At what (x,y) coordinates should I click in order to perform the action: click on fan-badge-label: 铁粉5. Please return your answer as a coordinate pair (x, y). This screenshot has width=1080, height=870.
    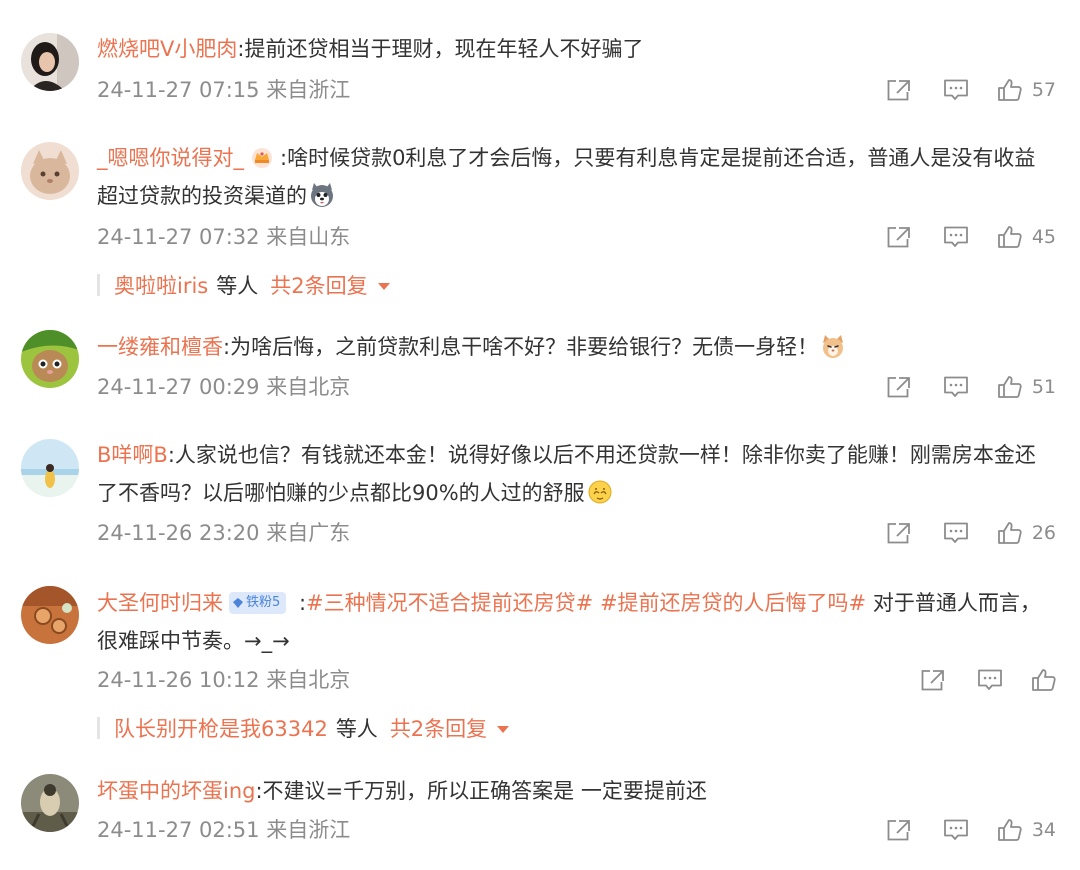
    Looking at the image, I should click on (263, 602).